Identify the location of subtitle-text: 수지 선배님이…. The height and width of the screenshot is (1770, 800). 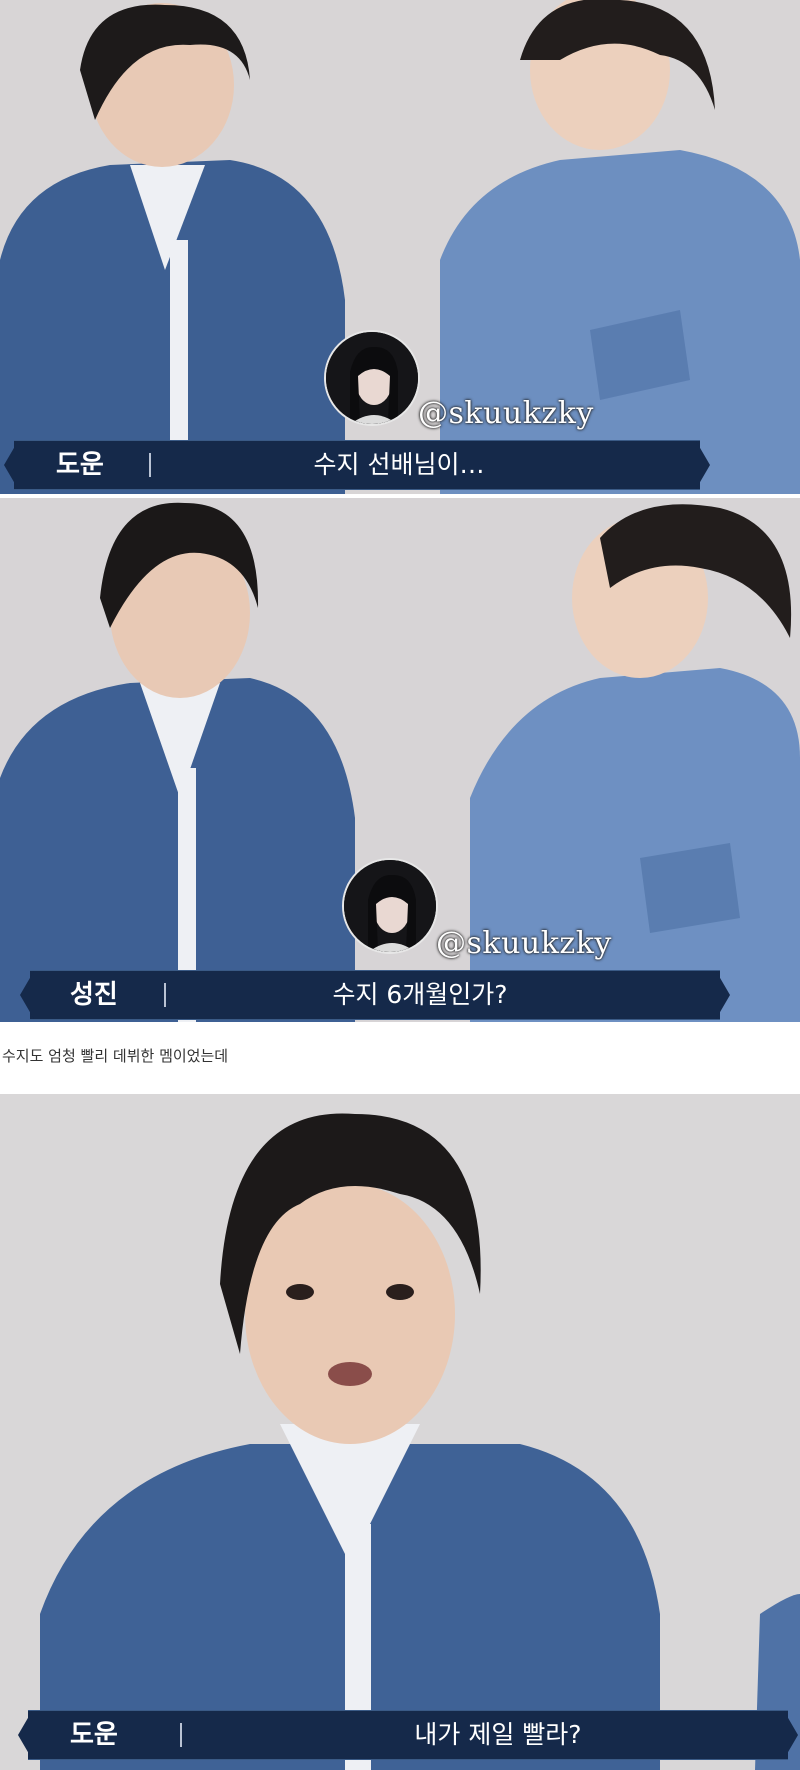
(399, 464).